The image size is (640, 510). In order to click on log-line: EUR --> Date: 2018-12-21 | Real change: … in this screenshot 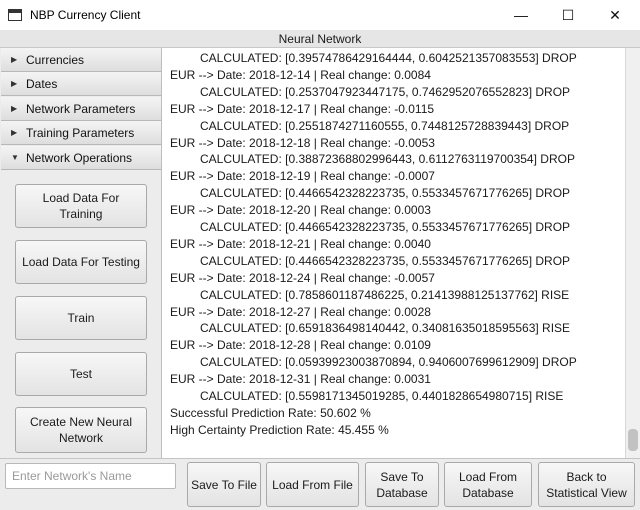, I will do `click(300, 243)`.